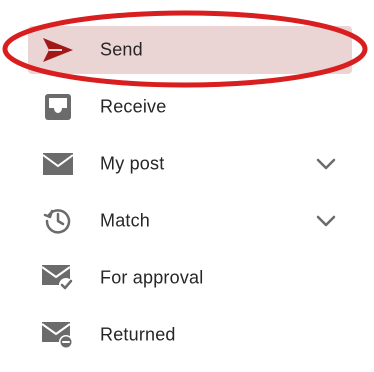  I want to click on mail-icon, so click(58, 164).